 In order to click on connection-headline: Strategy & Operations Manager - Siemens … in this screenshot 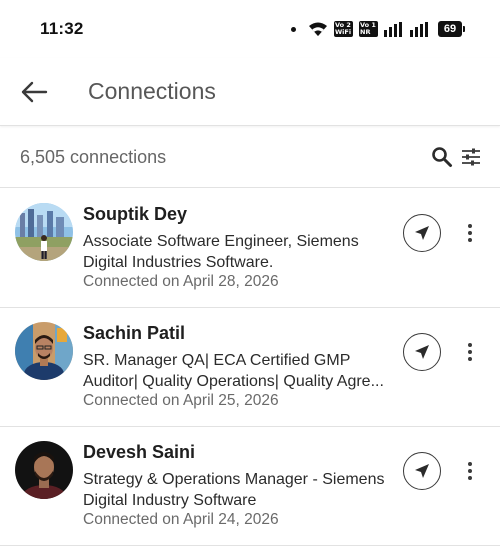, I will do `click(234, 490)`.